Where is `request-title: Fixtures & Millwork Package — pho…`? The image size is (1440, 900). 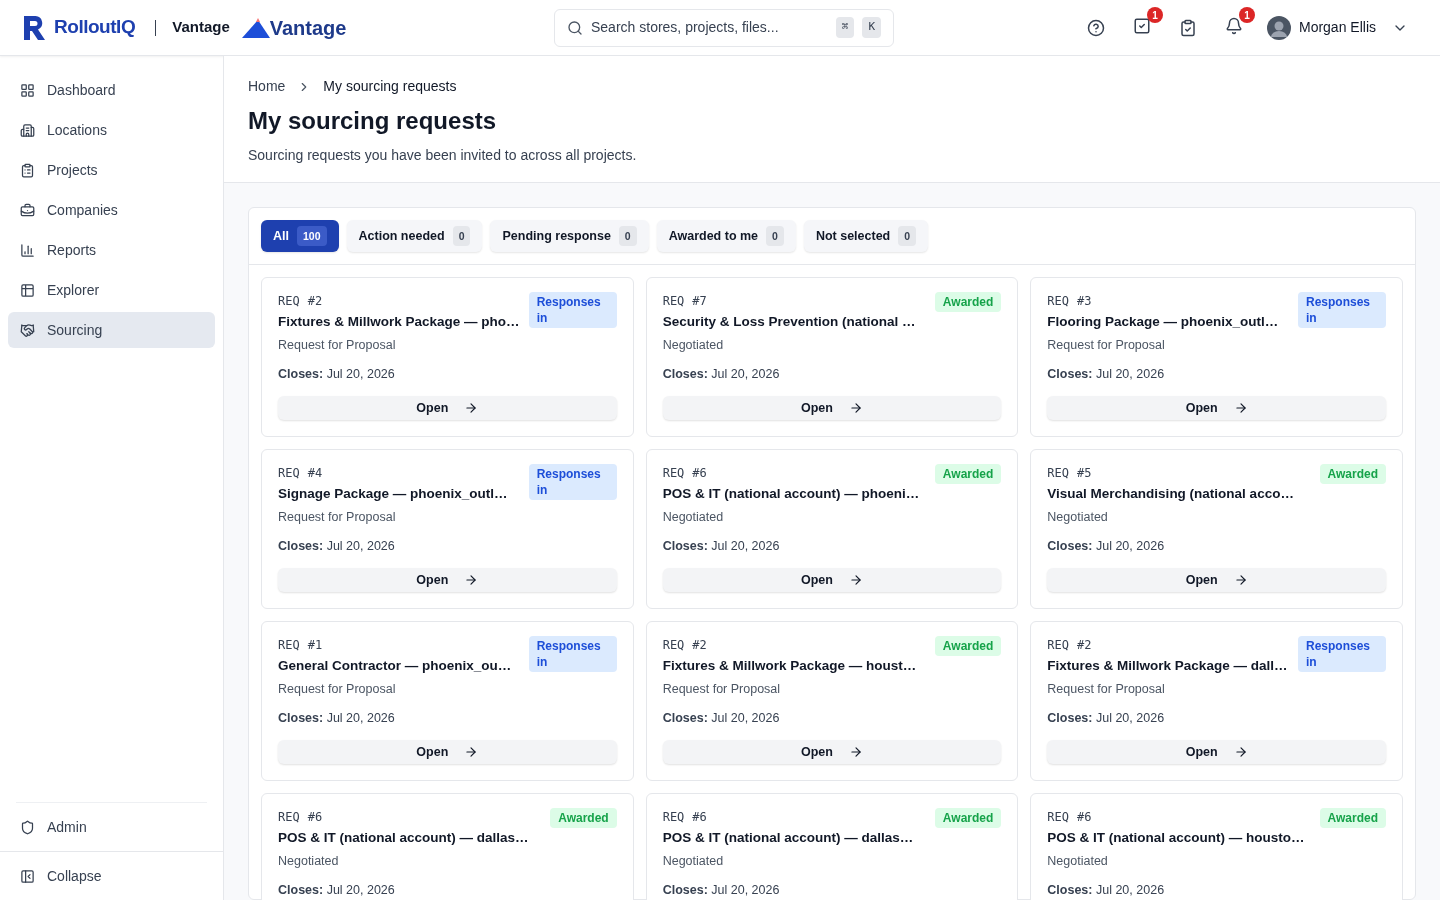
request-title: Fixtures & Millwork Package — pho… is located at coordinates (399, 322).